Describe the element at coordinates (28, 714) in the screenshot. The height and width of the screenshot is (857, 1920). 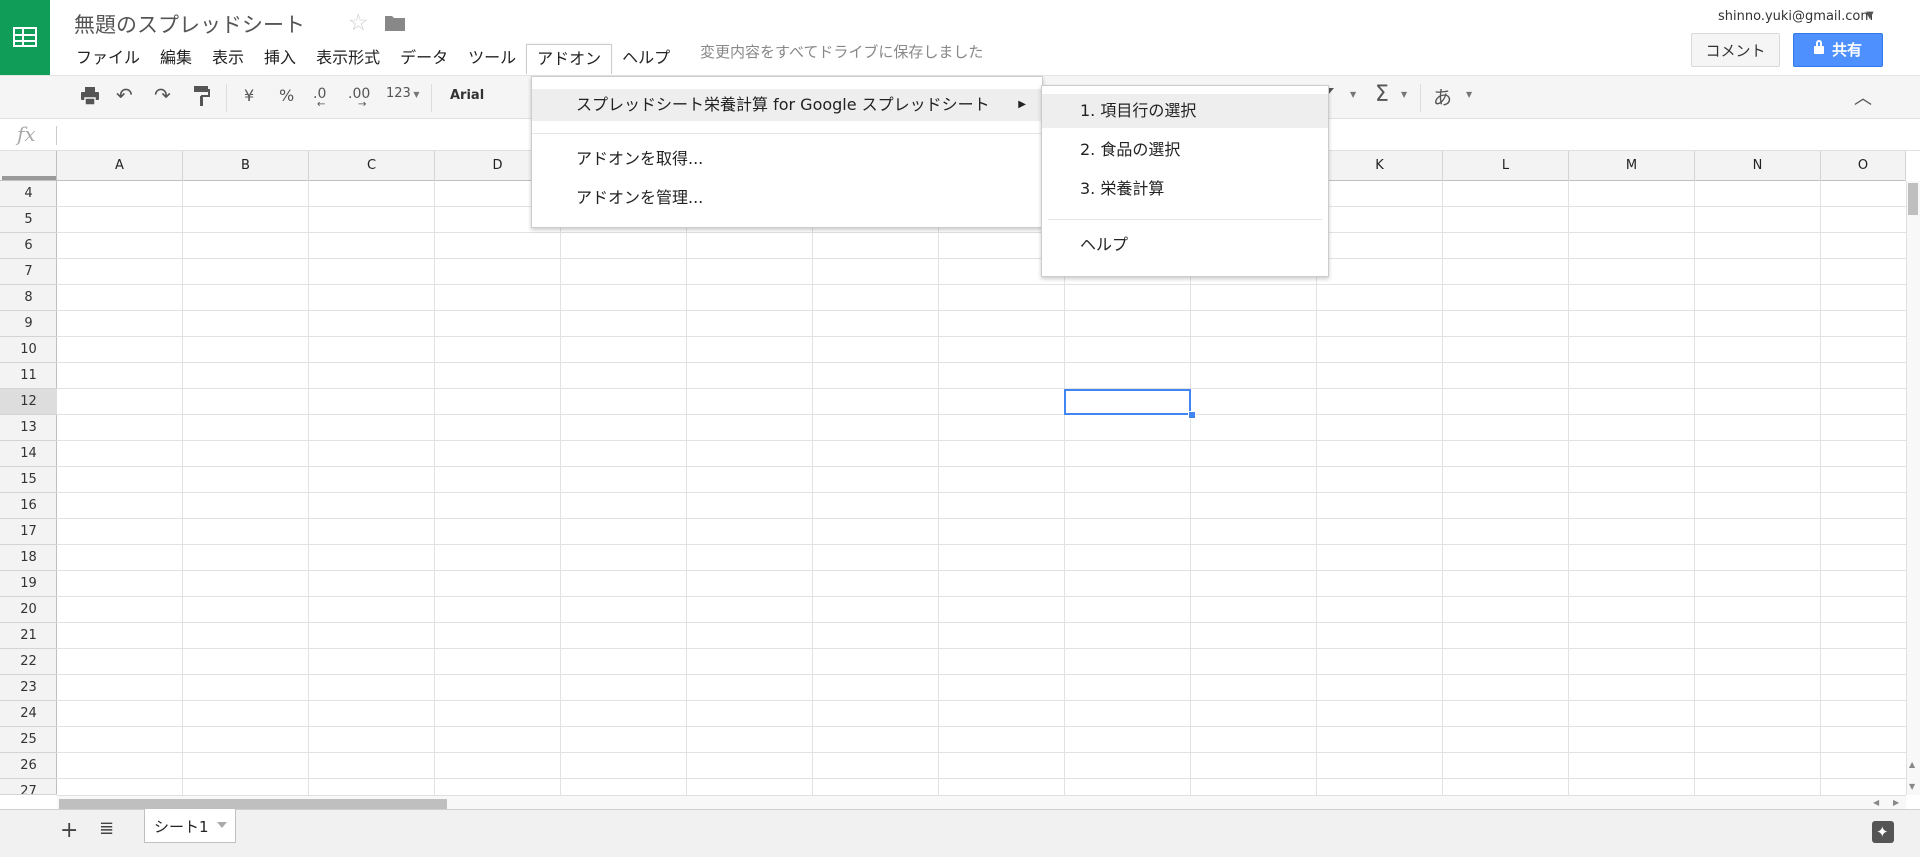
I see `row-header-24: 24` at that location.